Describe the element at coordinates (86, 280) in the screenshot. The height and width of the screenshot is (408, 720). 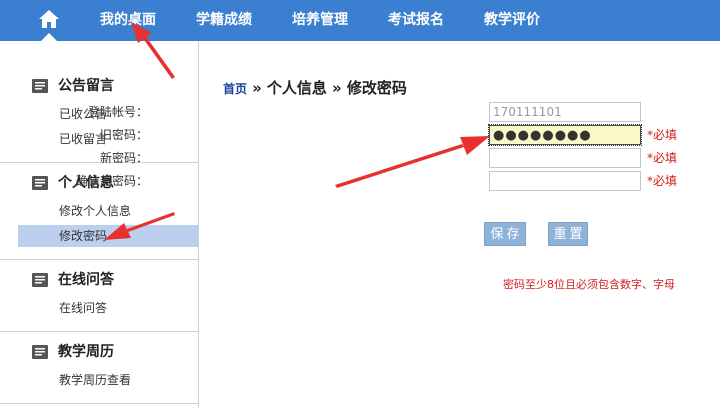
I see `sidebar-section-title: 在线问答` at that location.